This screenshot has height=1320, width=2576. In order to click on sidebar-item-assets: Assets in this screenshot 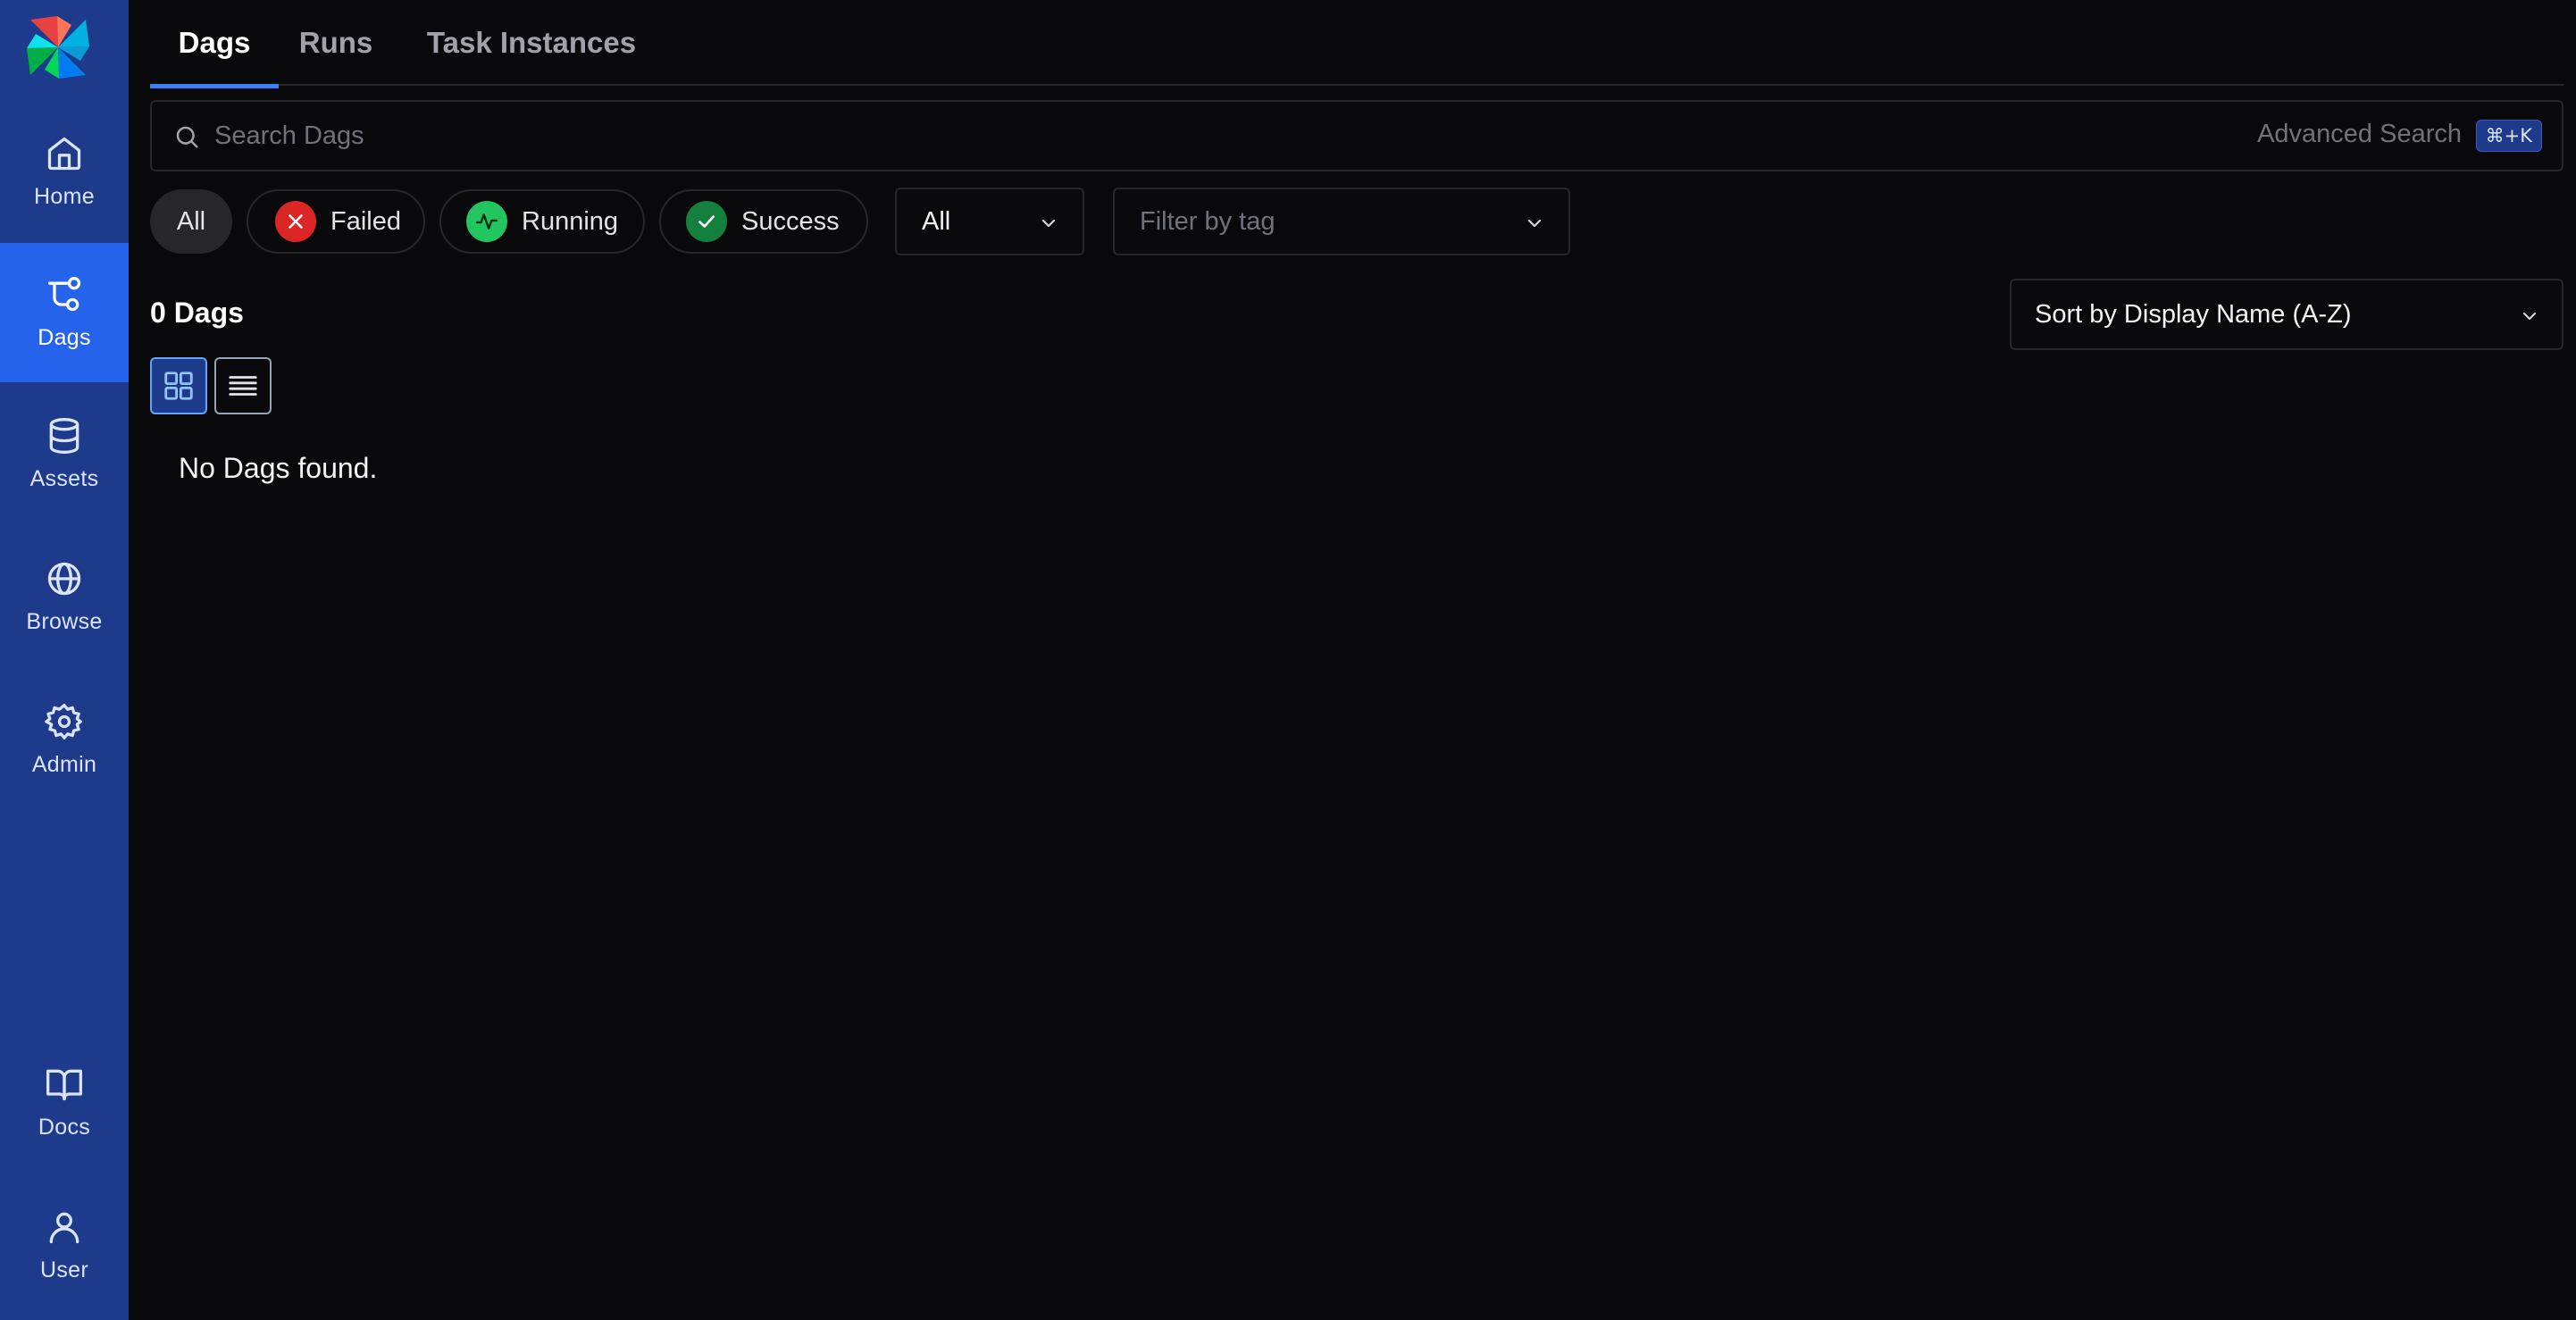, I will do `click(65, 453)`.